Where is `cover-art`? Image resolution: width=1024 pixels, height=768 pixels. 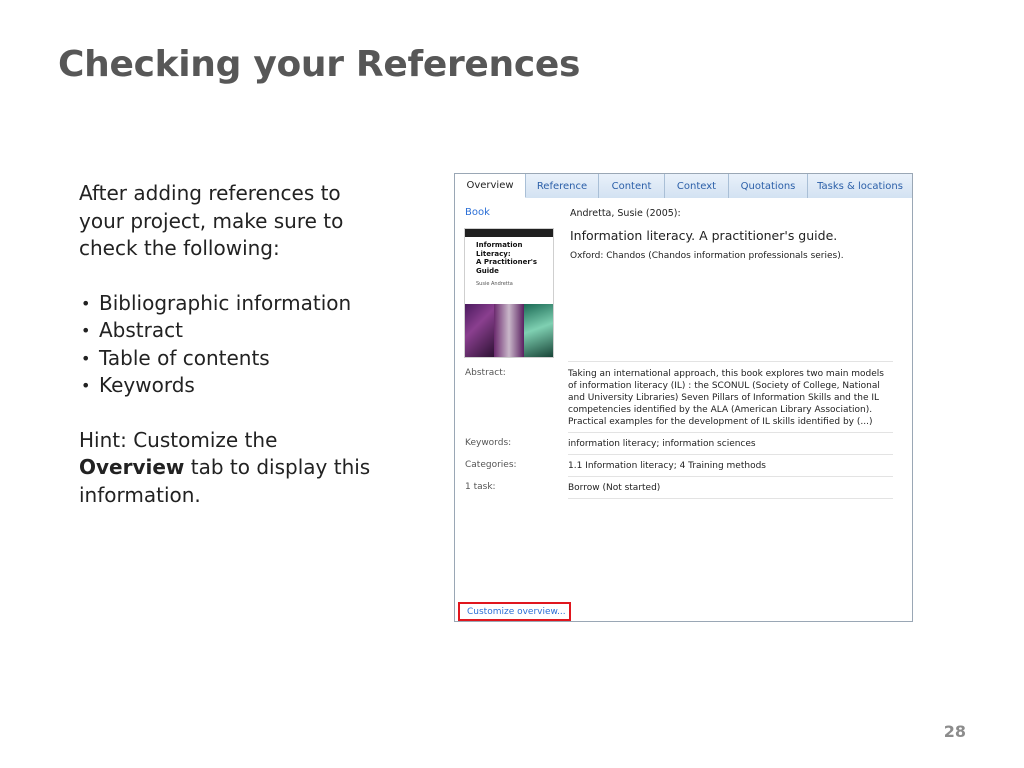
cover-art is located at coordinates (509, 330).